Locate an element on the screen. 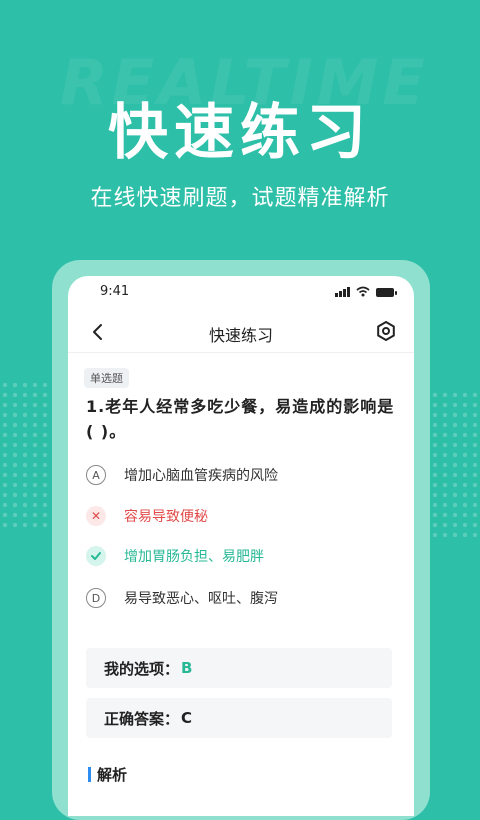  my-answer-box: 我的选项： B is located at coordinates (239, 668).